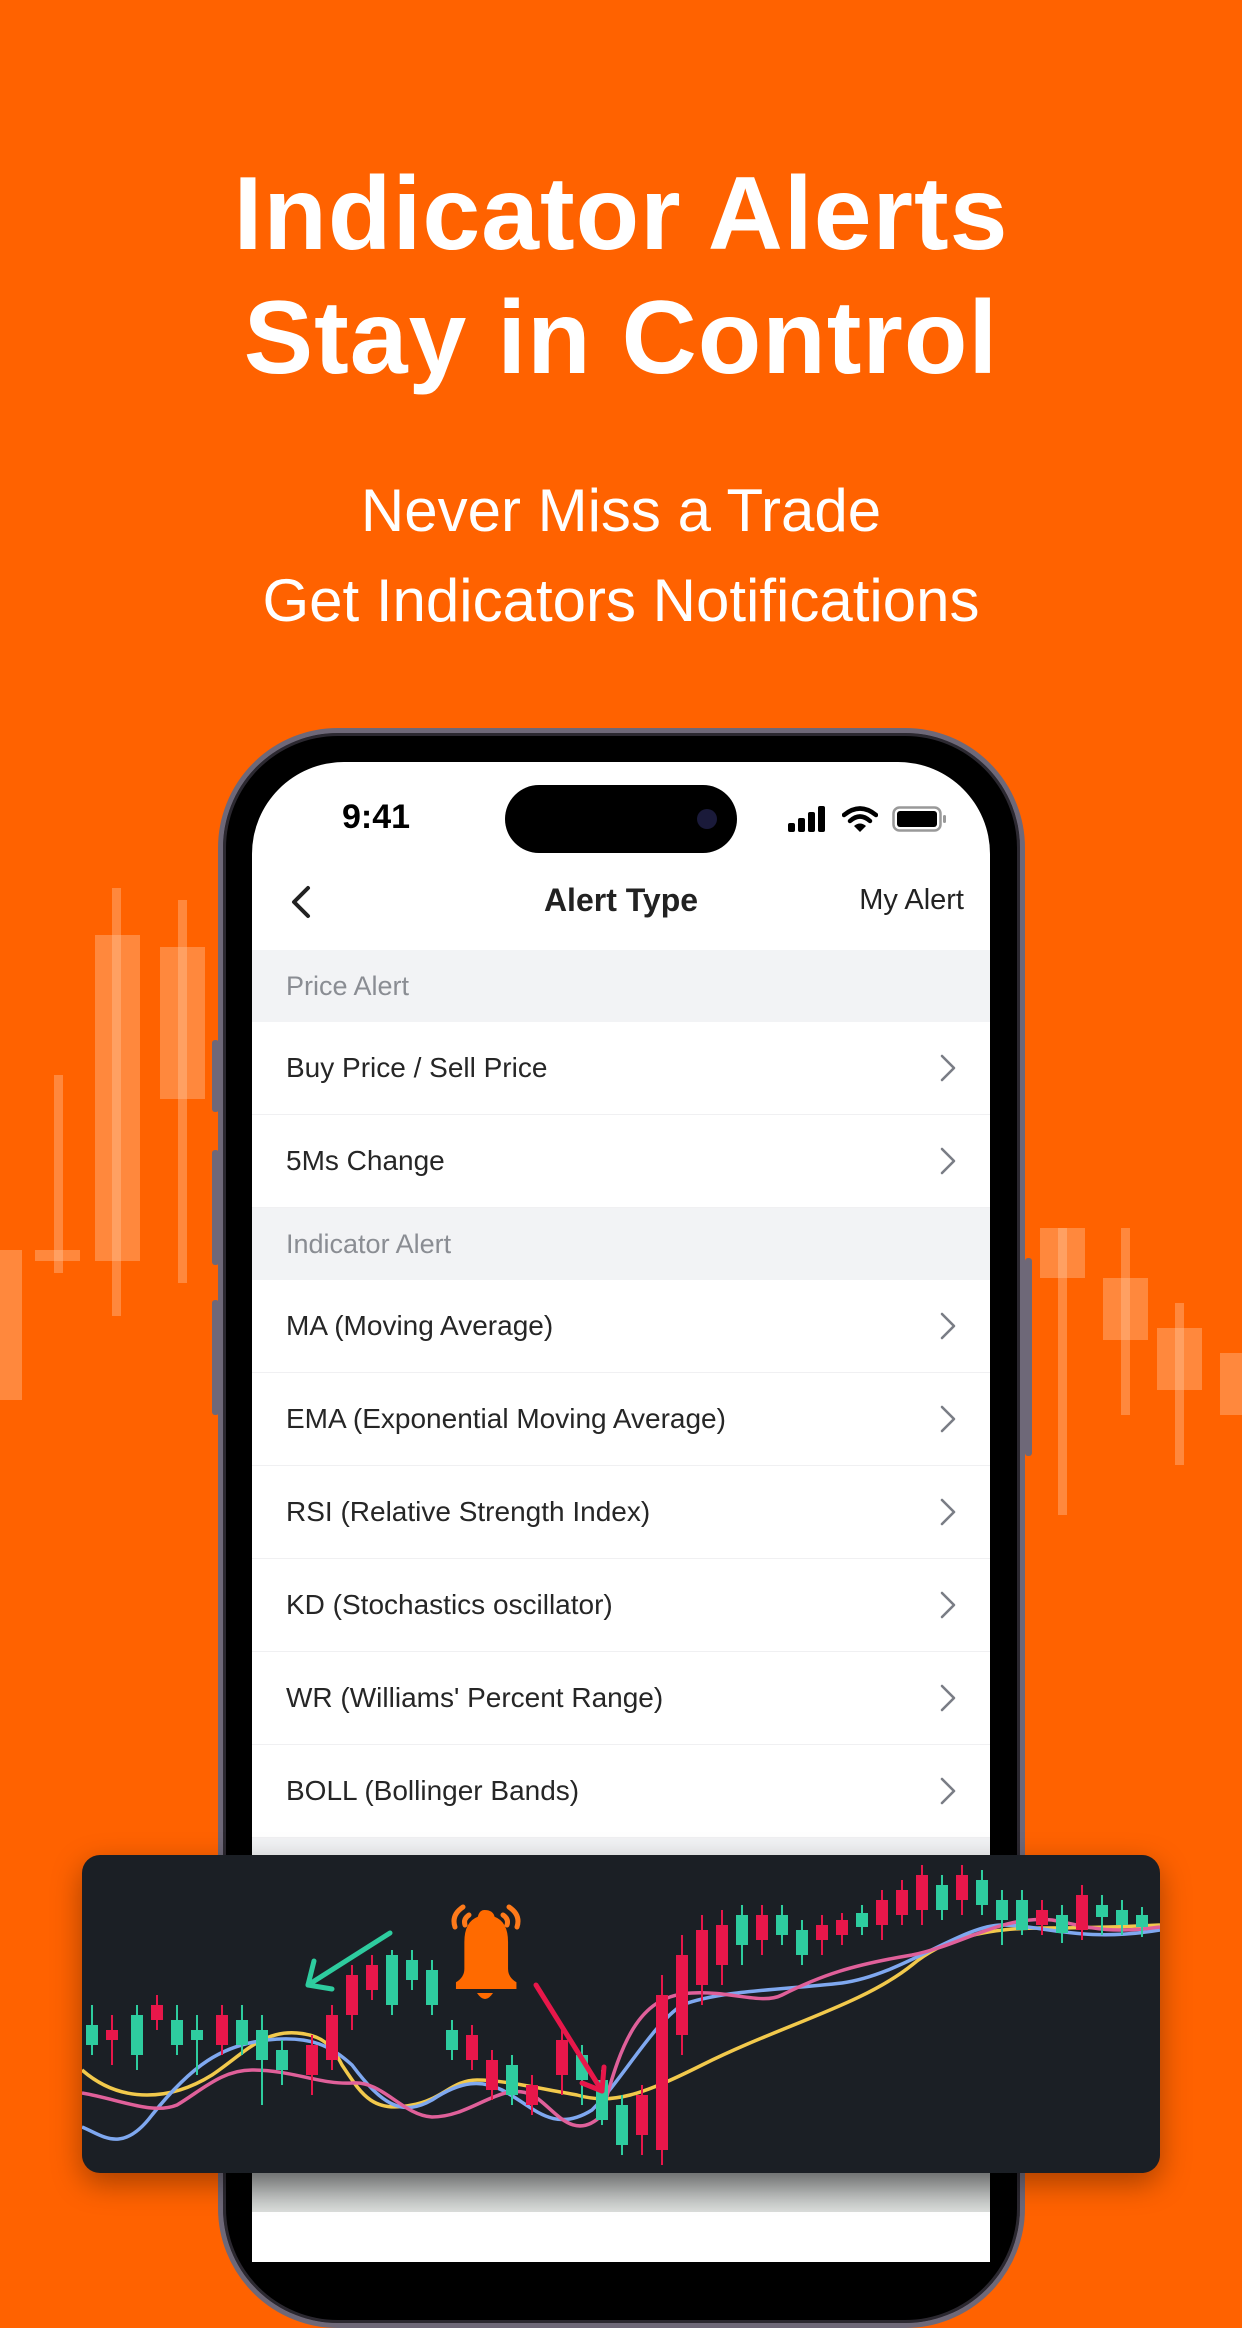 The height and width of the screenshot is (2328, 1242). Describe the element at coordinates (468, 1511) in the screenshot. I see `list-item-label: RSI (Relative Strength Index)` at that location.